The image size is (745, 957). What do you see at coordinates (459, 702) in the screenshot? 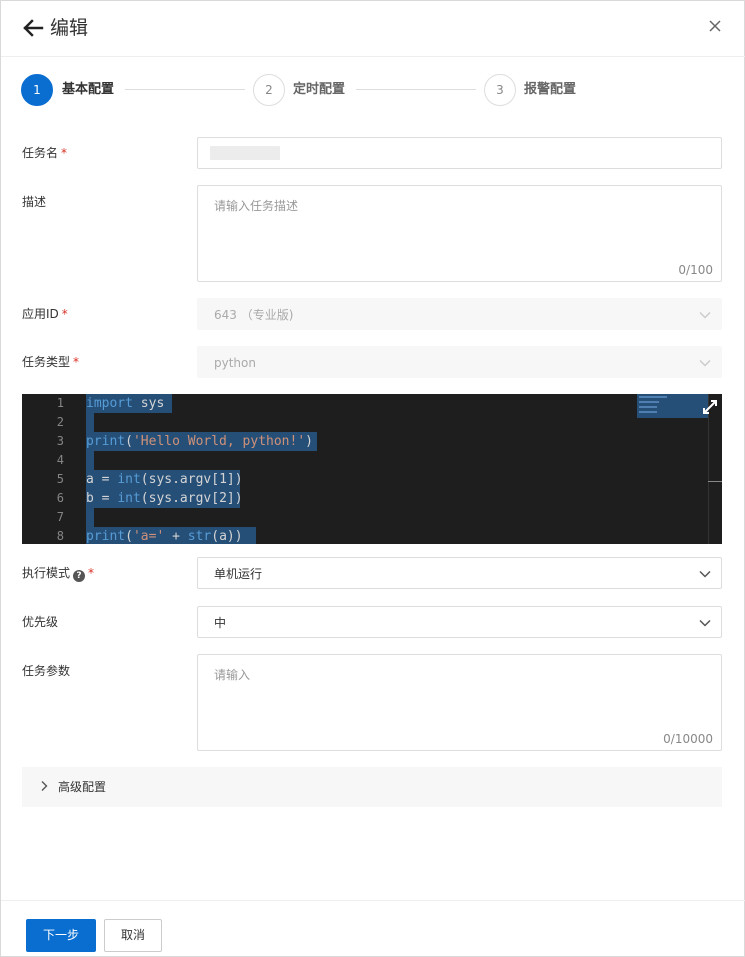
I see `task-params-textarea: 请输入 0/10000` at bounding box center [459, 702].